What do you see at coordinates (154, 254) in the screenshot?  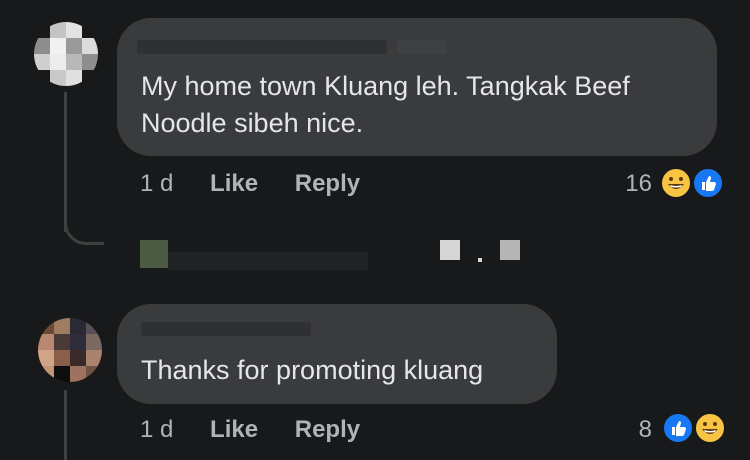 I see `redacted-avatar` at bounding box center [154, 254].